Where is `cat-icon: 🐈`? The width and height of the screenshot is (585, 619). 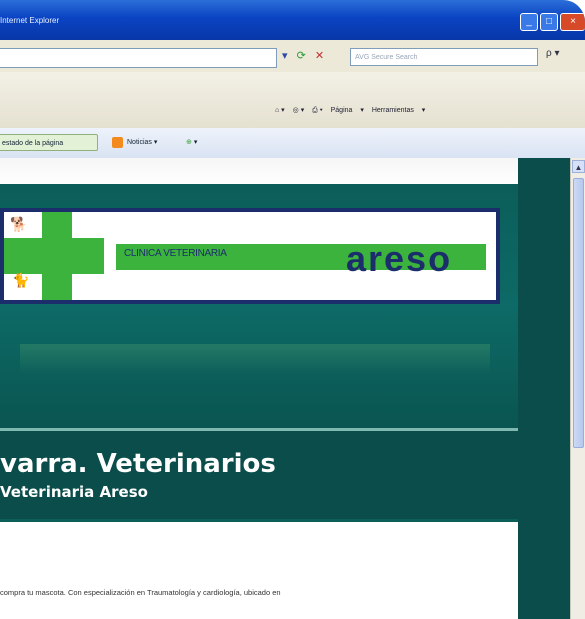
cat-icon: 🐈 is located at coordinates (21, 280).